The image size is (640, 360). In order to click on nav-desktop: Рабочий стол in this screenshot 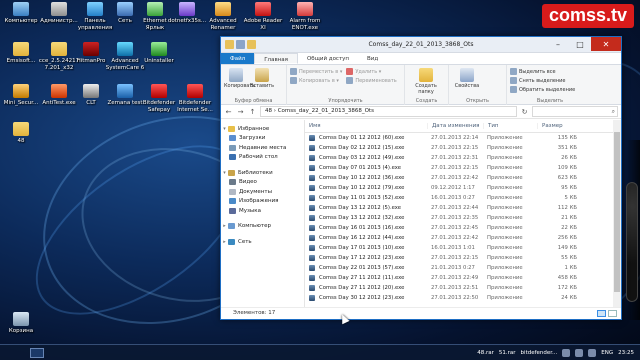, I will do `click(262, 158)`.